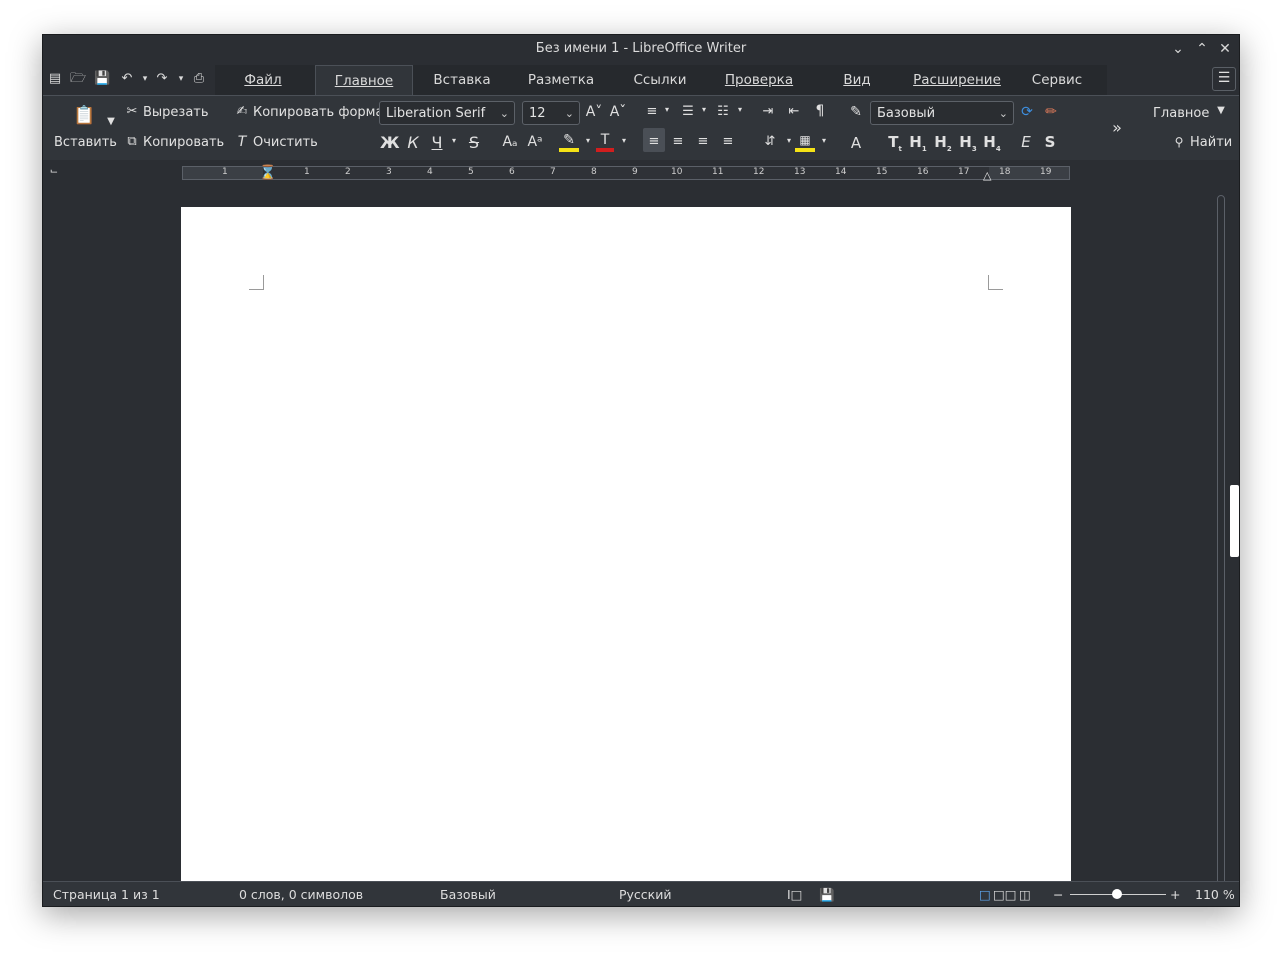 This screenshot has height=955, width=1280. Describe the element at coordinates (805, 142) in the screenshot. I see `paragraph-background-icon: ▦` at that location.